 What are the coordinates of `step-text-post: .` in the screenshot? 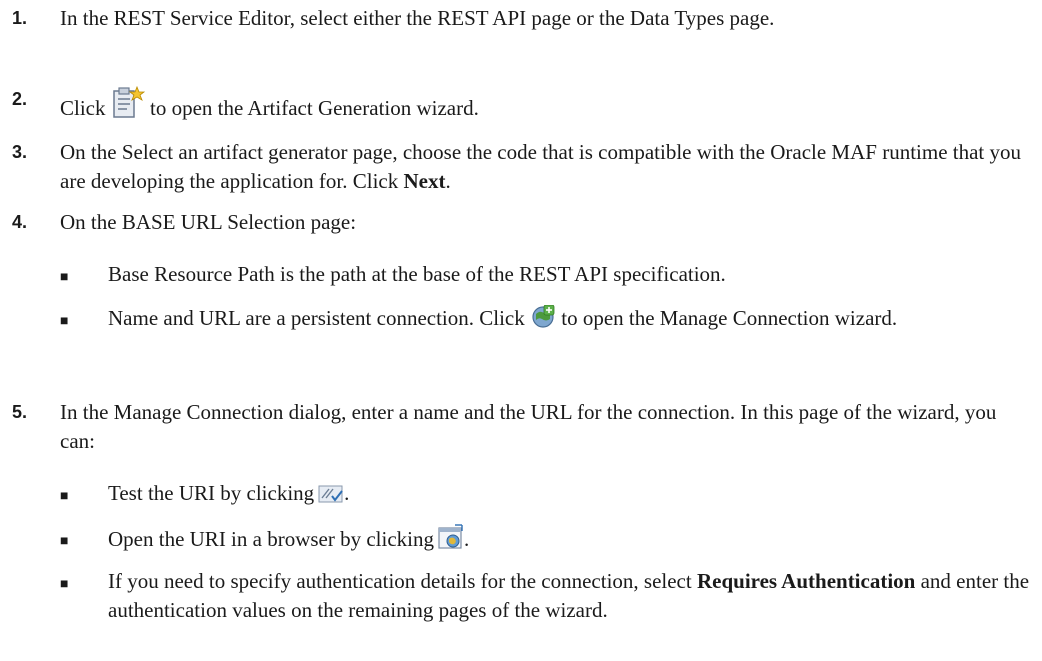 It's located at (448, 181).